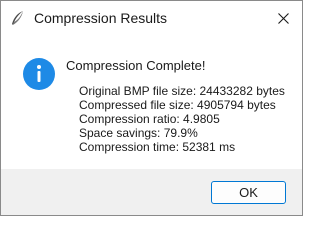 This screenshot has width=320, height=240. I want to click on window-title: Compression Results, so click(101, 18).